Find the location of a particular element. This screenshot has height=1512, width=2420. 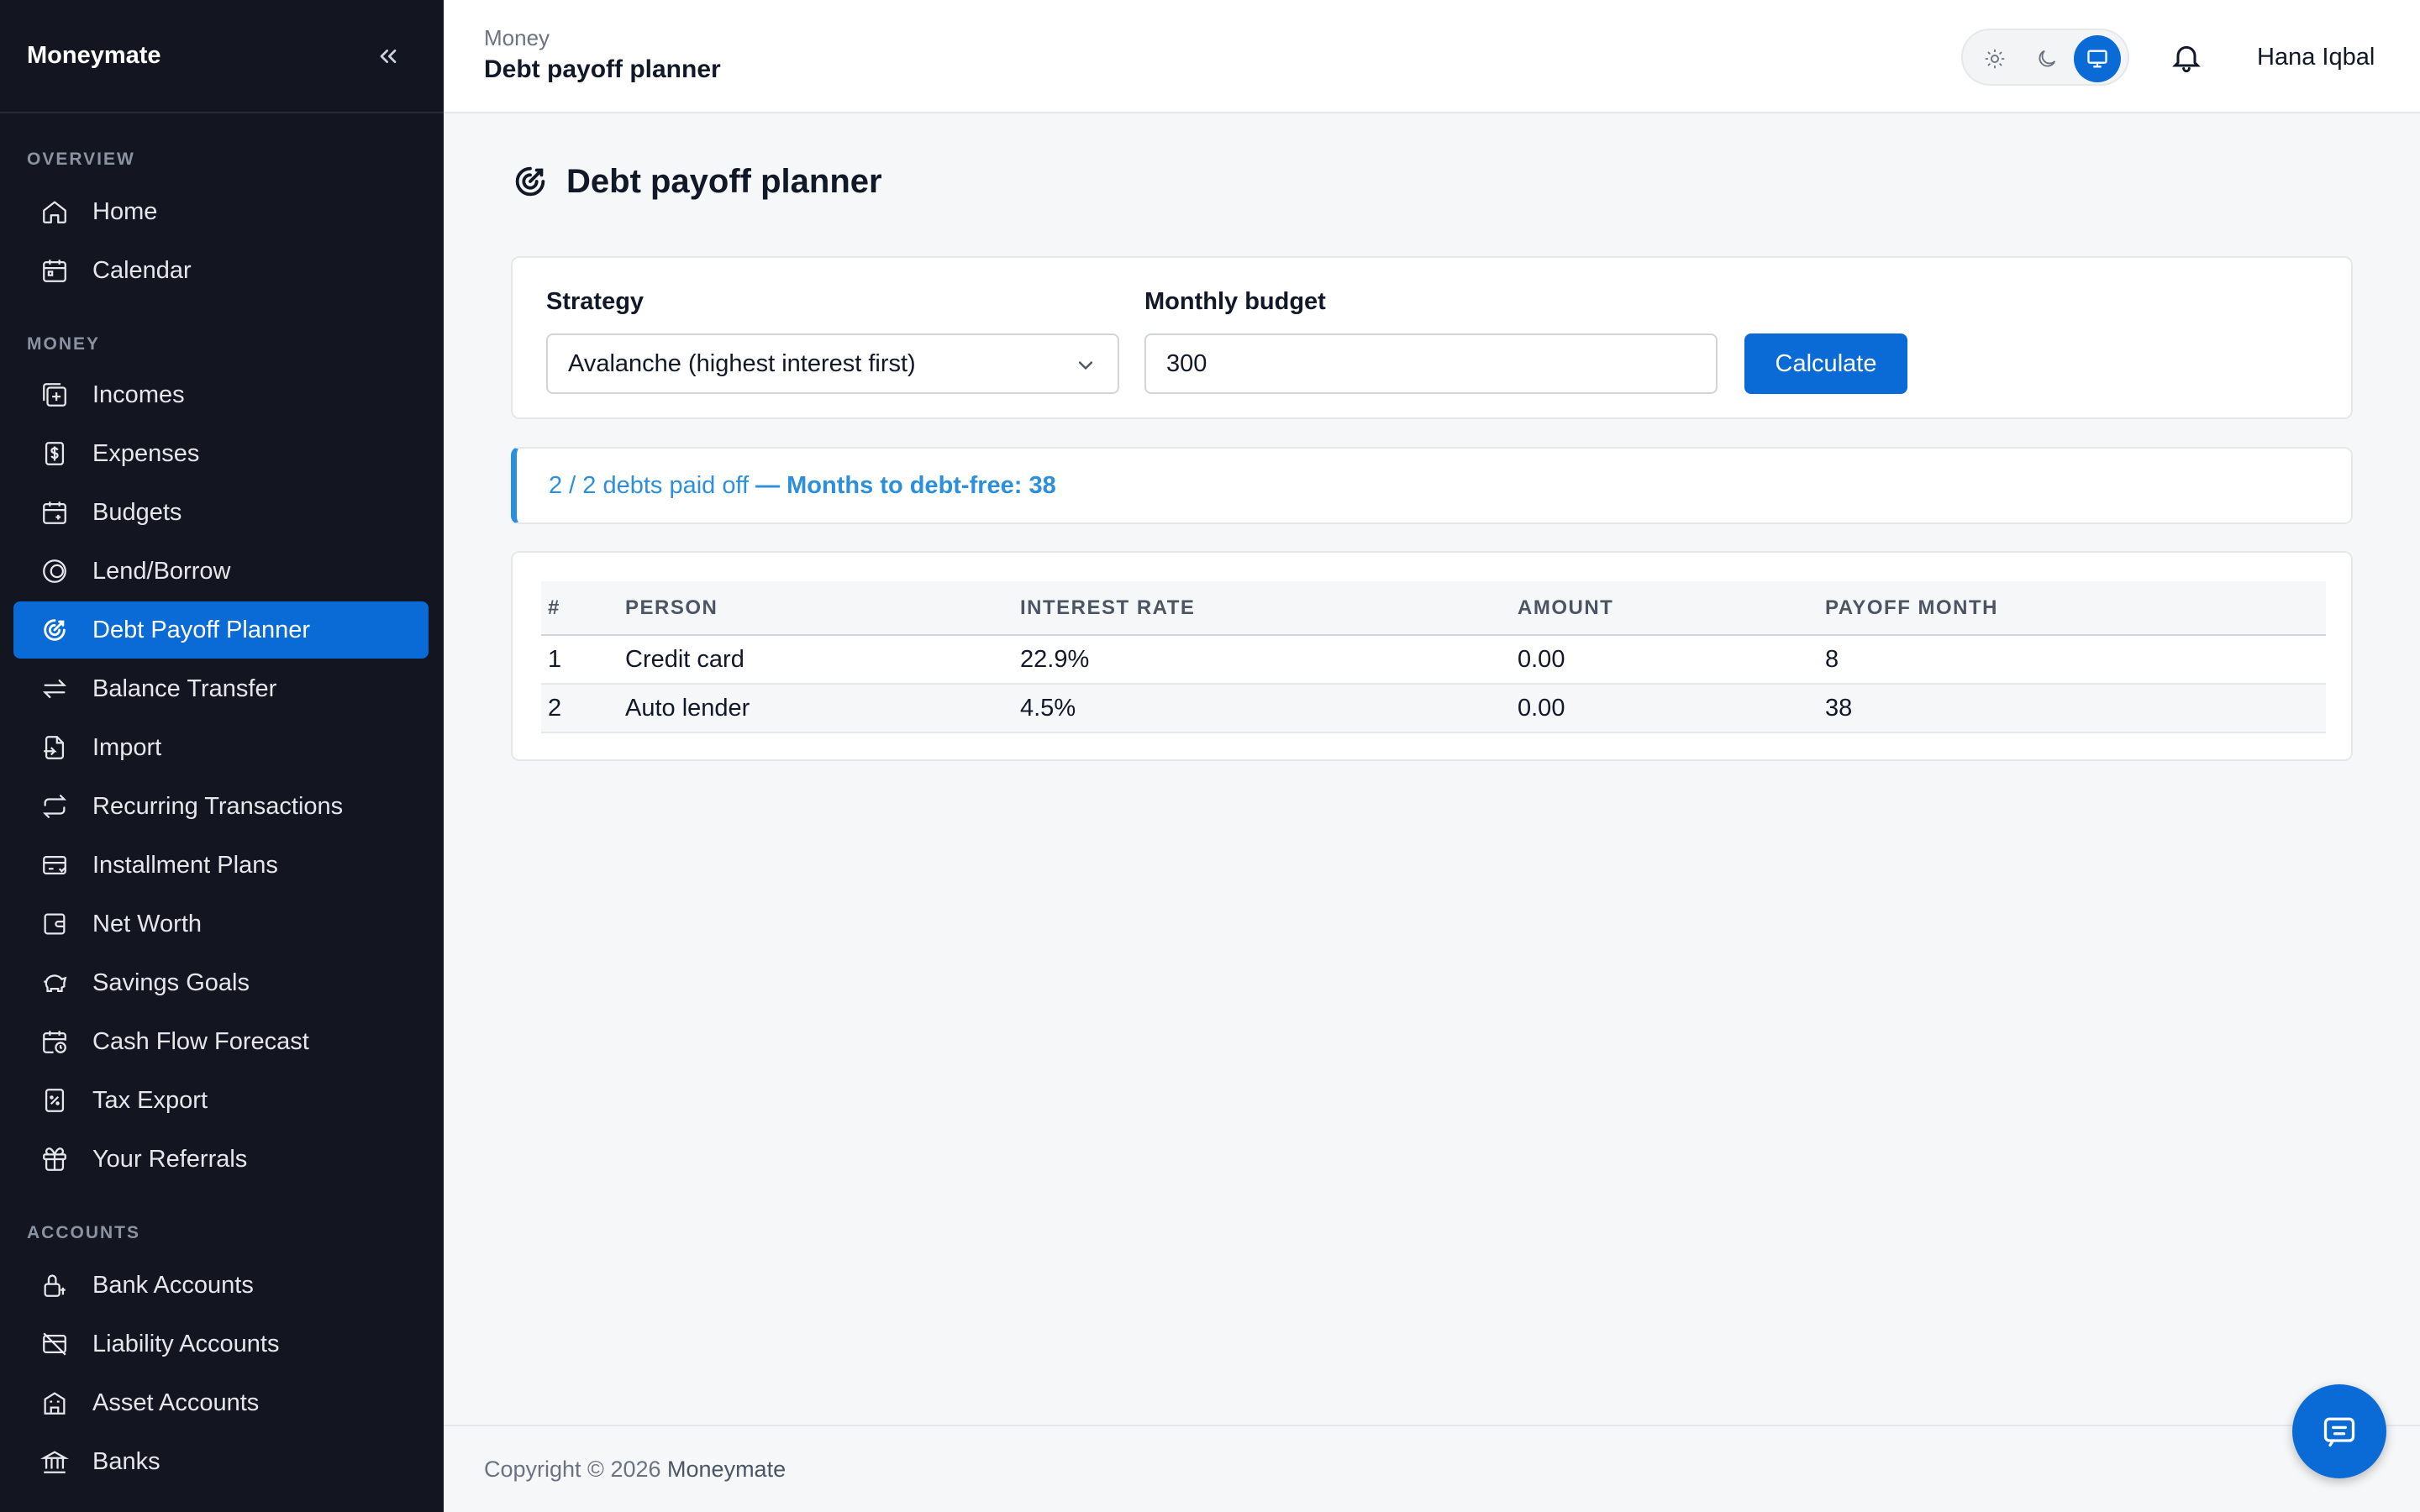

col-interest-rate: INTEREST RATE is located at coordinates (1262, 608).